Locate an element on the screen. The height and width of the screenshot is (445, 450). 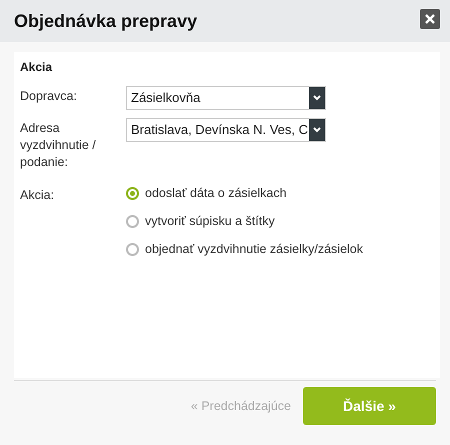
radio-option: odoslať dáta o zásielkach is located at coordinates (206, 193).